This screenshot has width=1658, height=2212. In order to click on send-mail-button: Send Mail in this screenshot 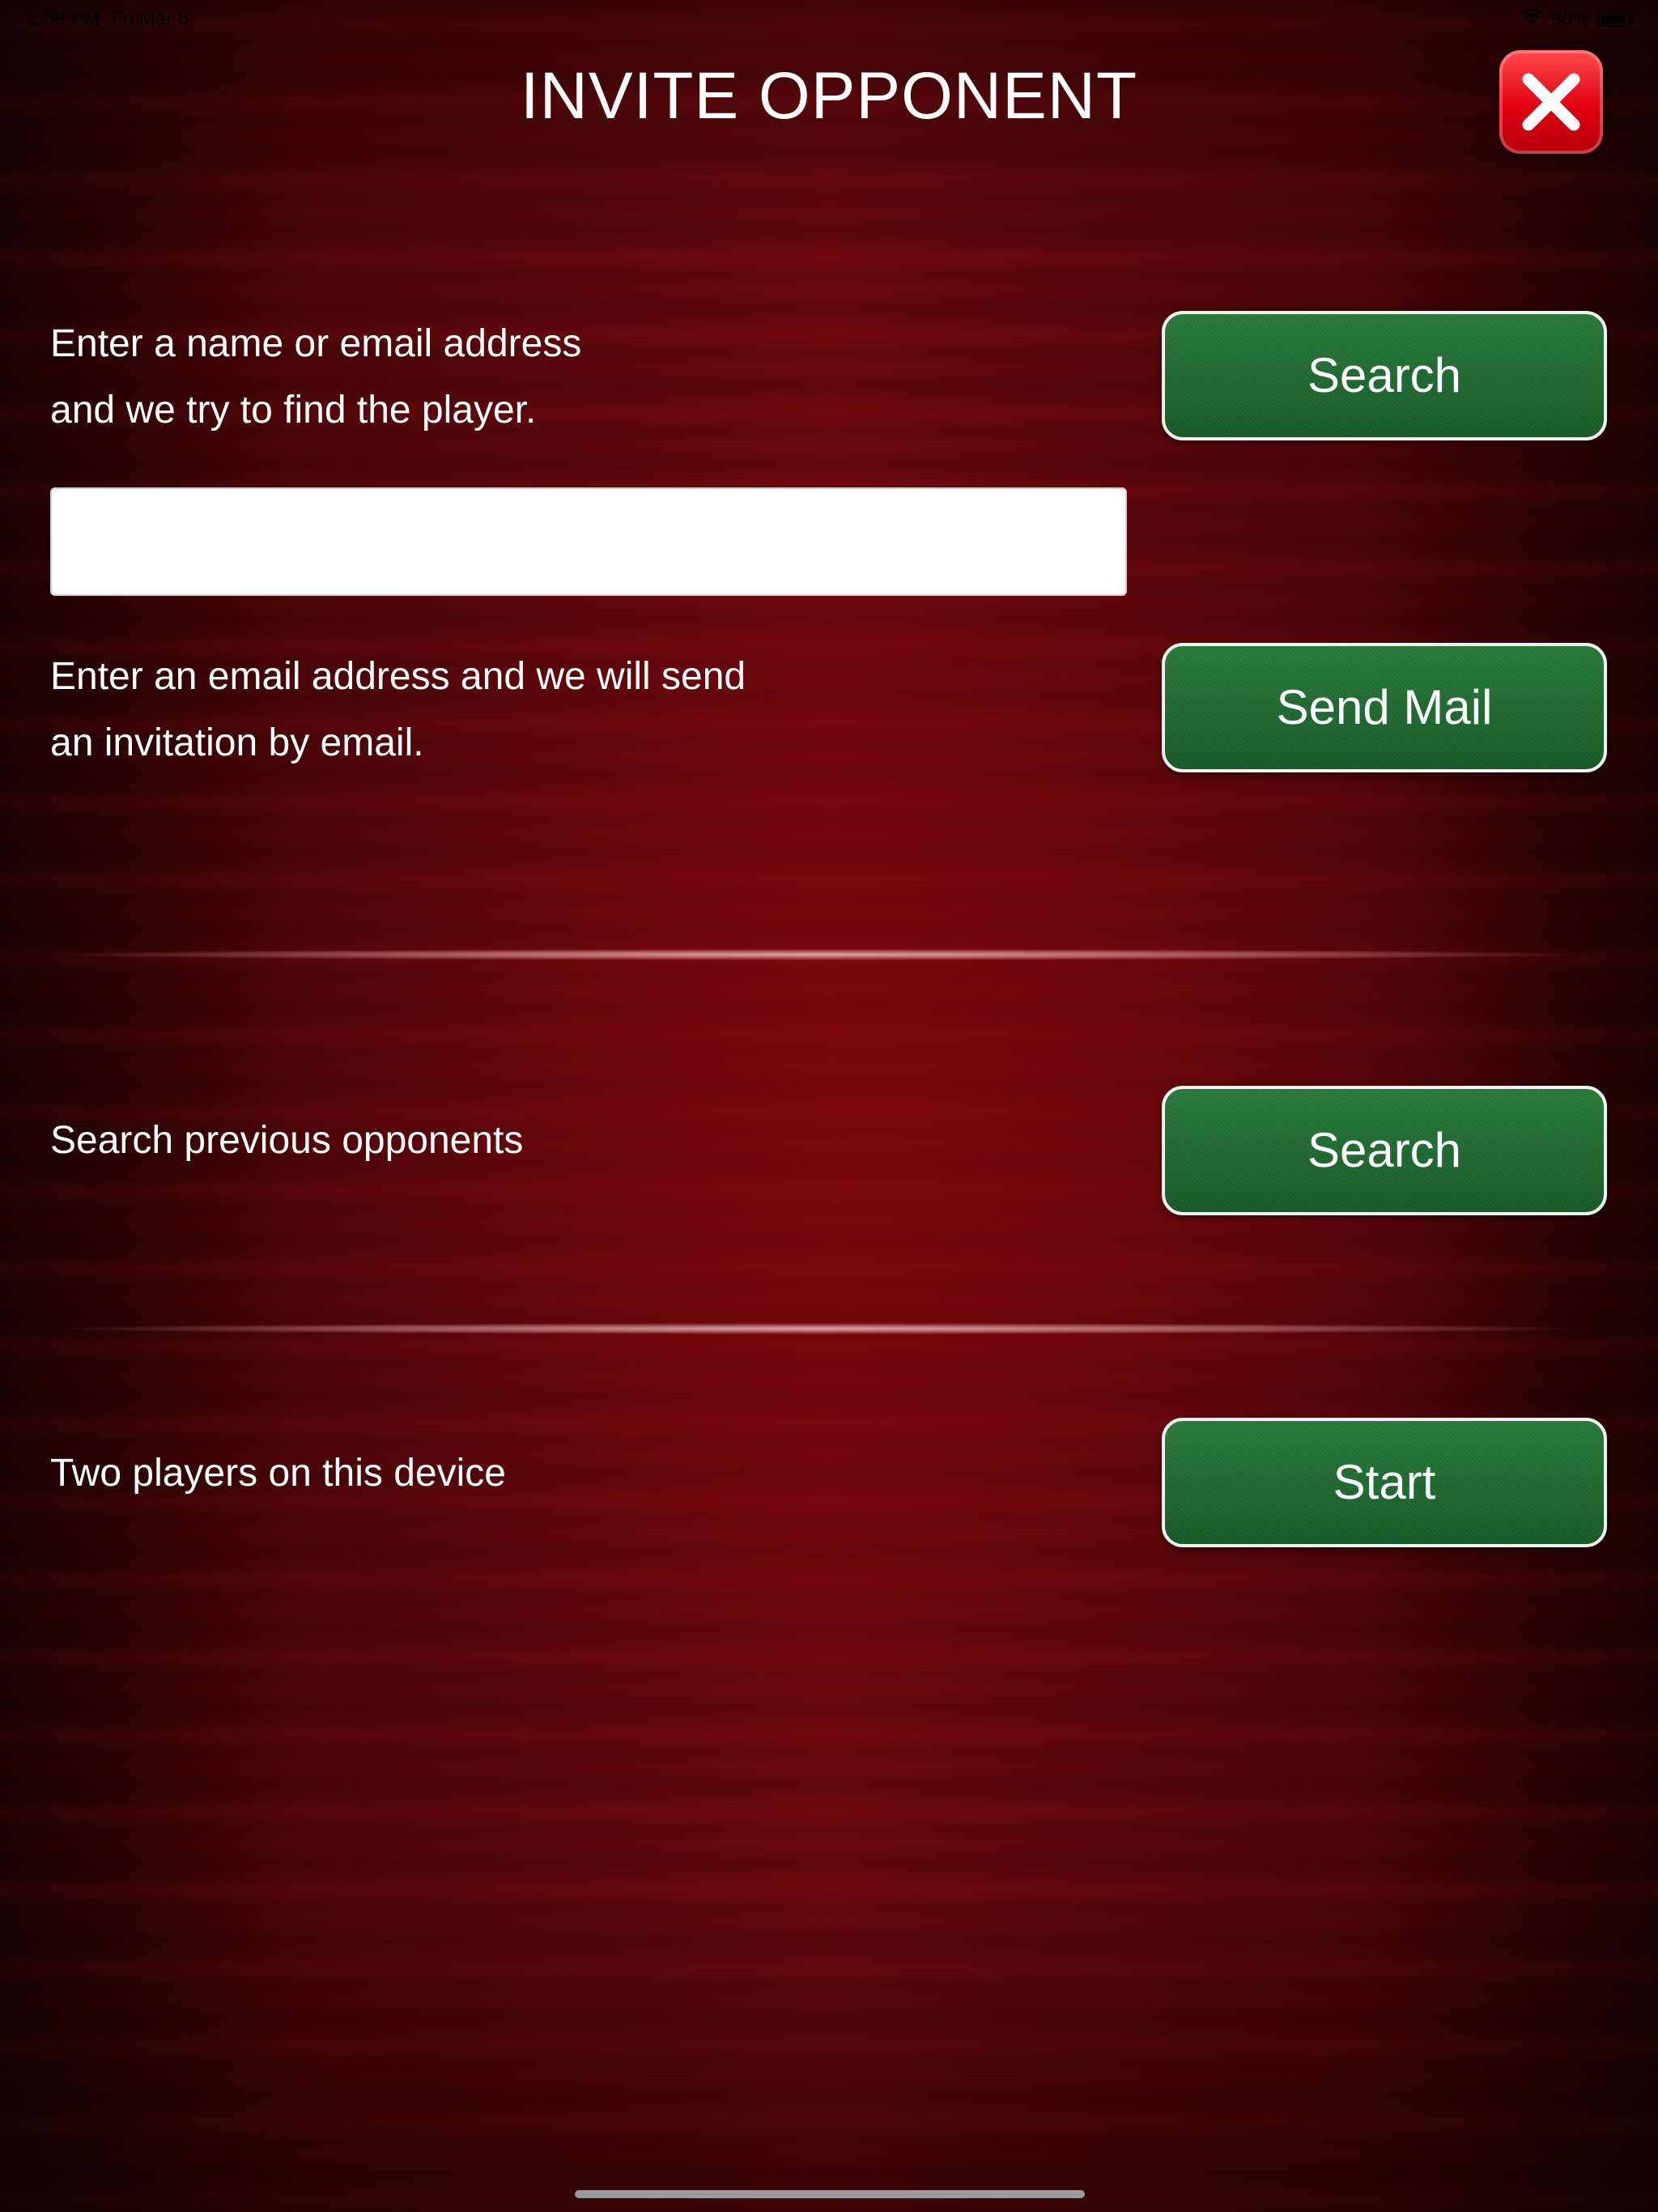, I will do `click(1384, 707)`.